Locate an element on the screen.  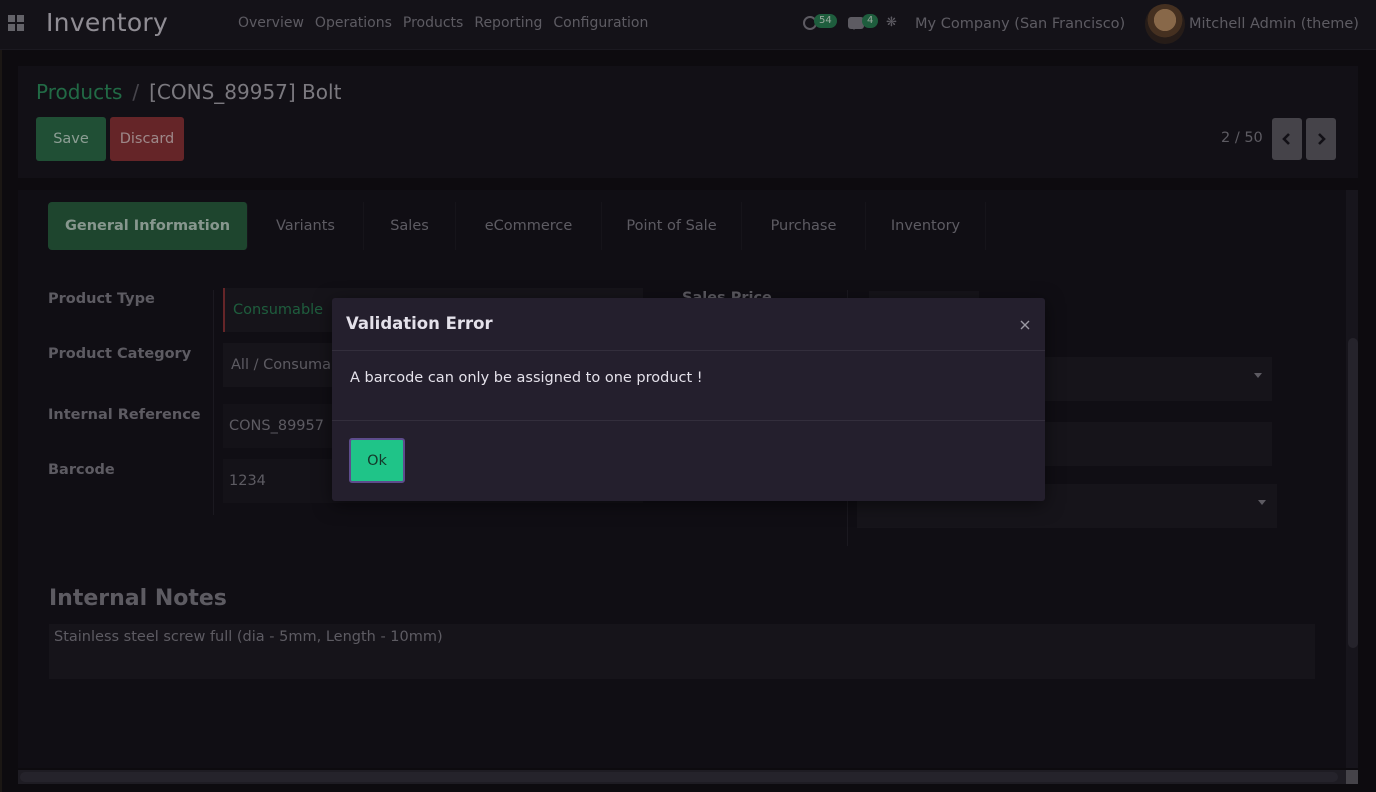
ok-button: Ok is located at coordinates (377, 460).